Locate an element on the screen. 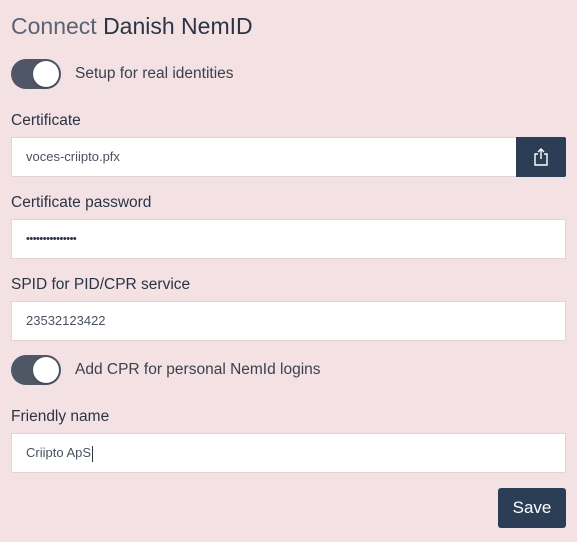 This screenshot has width=577, height=542. friendly-name-field: Criipto ApS is located at coordinates (288, 453).